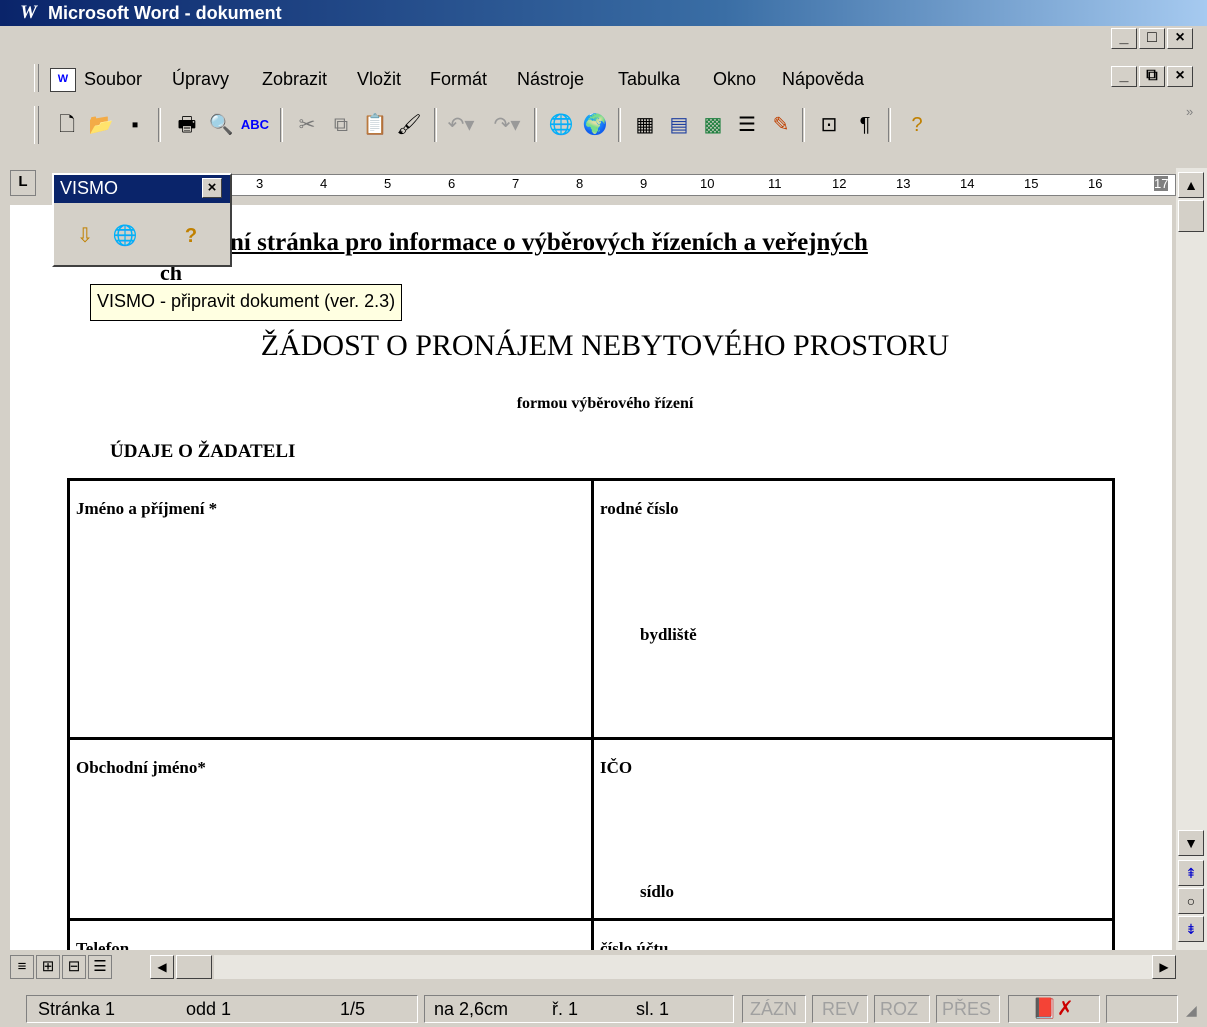  I want to click on document-title: ŽÁDOST O PRONÁJEM NEBYTOVÉHO PROSTORU, so click(605, 345).